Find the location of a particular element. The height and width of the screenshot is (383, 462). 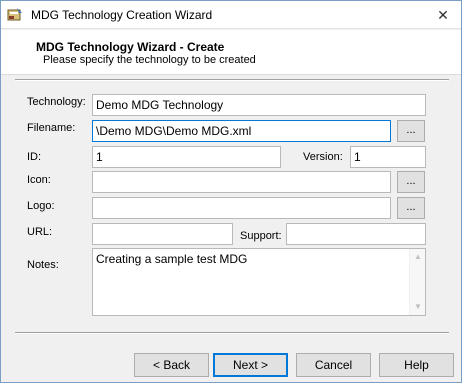

logo-field is located at coordinates (241, 208).